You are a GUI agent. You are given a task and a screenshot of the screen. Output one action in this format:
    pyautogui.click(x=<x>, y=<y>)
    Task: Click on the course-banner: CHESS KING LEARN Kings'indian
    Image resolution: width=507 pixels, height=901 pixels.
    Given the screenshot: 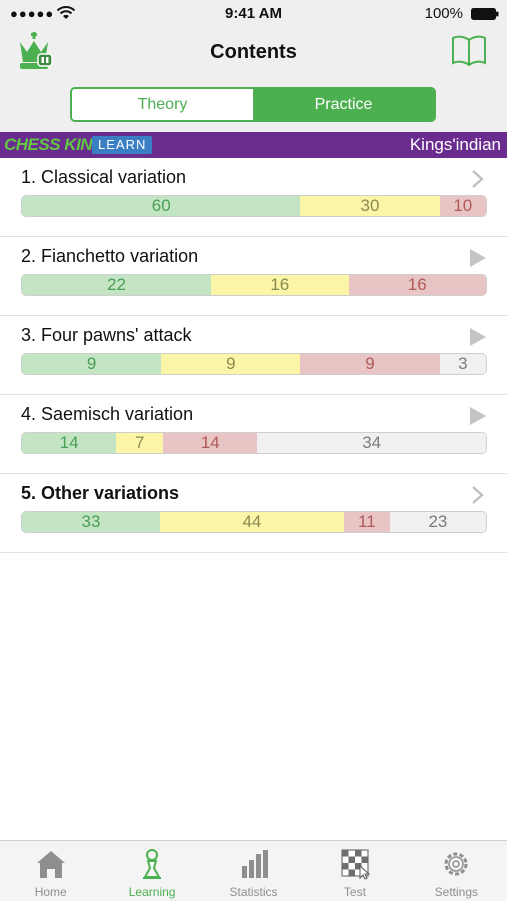 What is the action you would take?
    pyautogui.click(x=253, y=145)
    